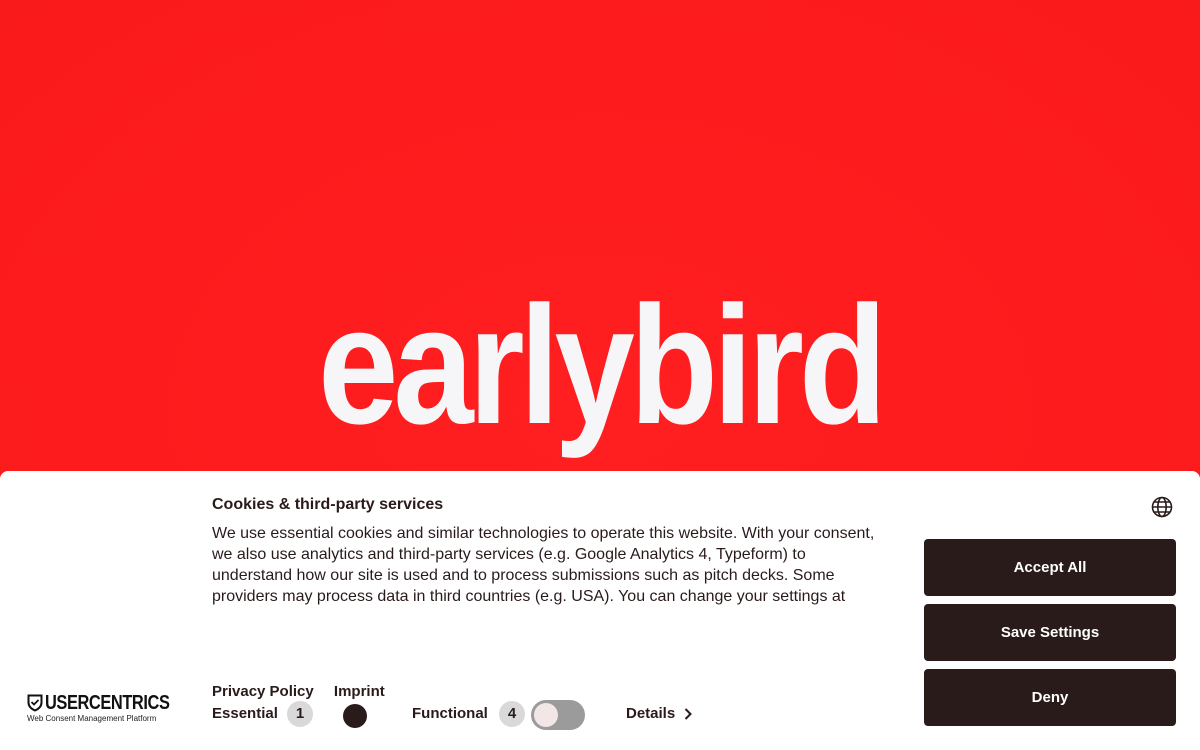 The image size is (1200, 750). I want to click on usercentrics-tagline: Web Consent Management Platform, so click(92, 718).